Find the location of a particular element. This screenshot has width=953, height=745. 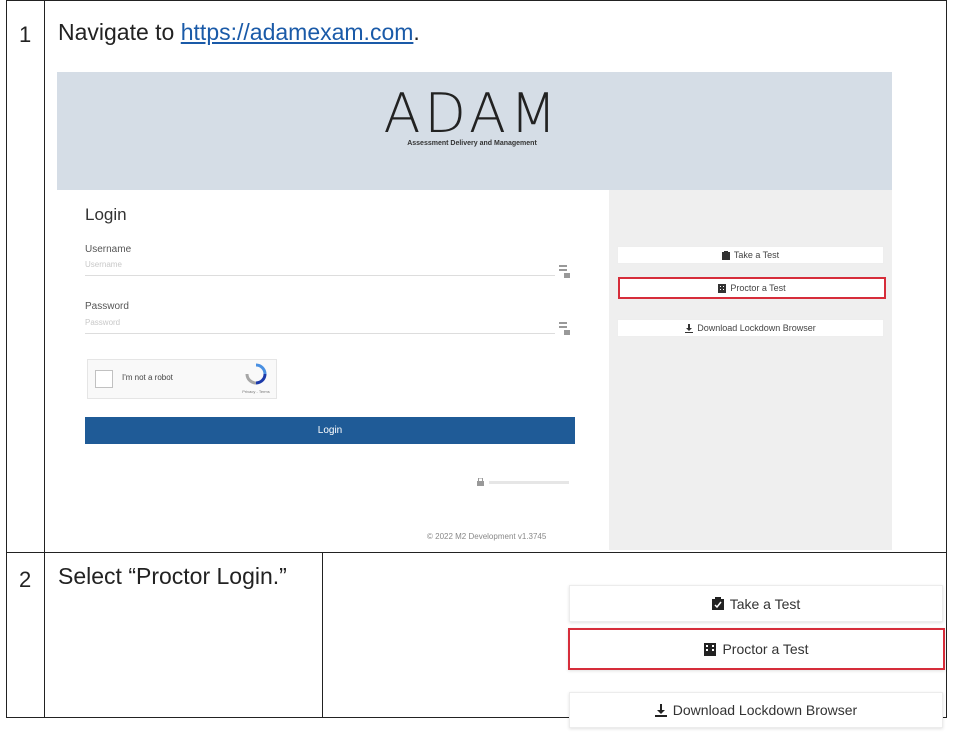

password-label: Password is located at coordinates (107, 306).